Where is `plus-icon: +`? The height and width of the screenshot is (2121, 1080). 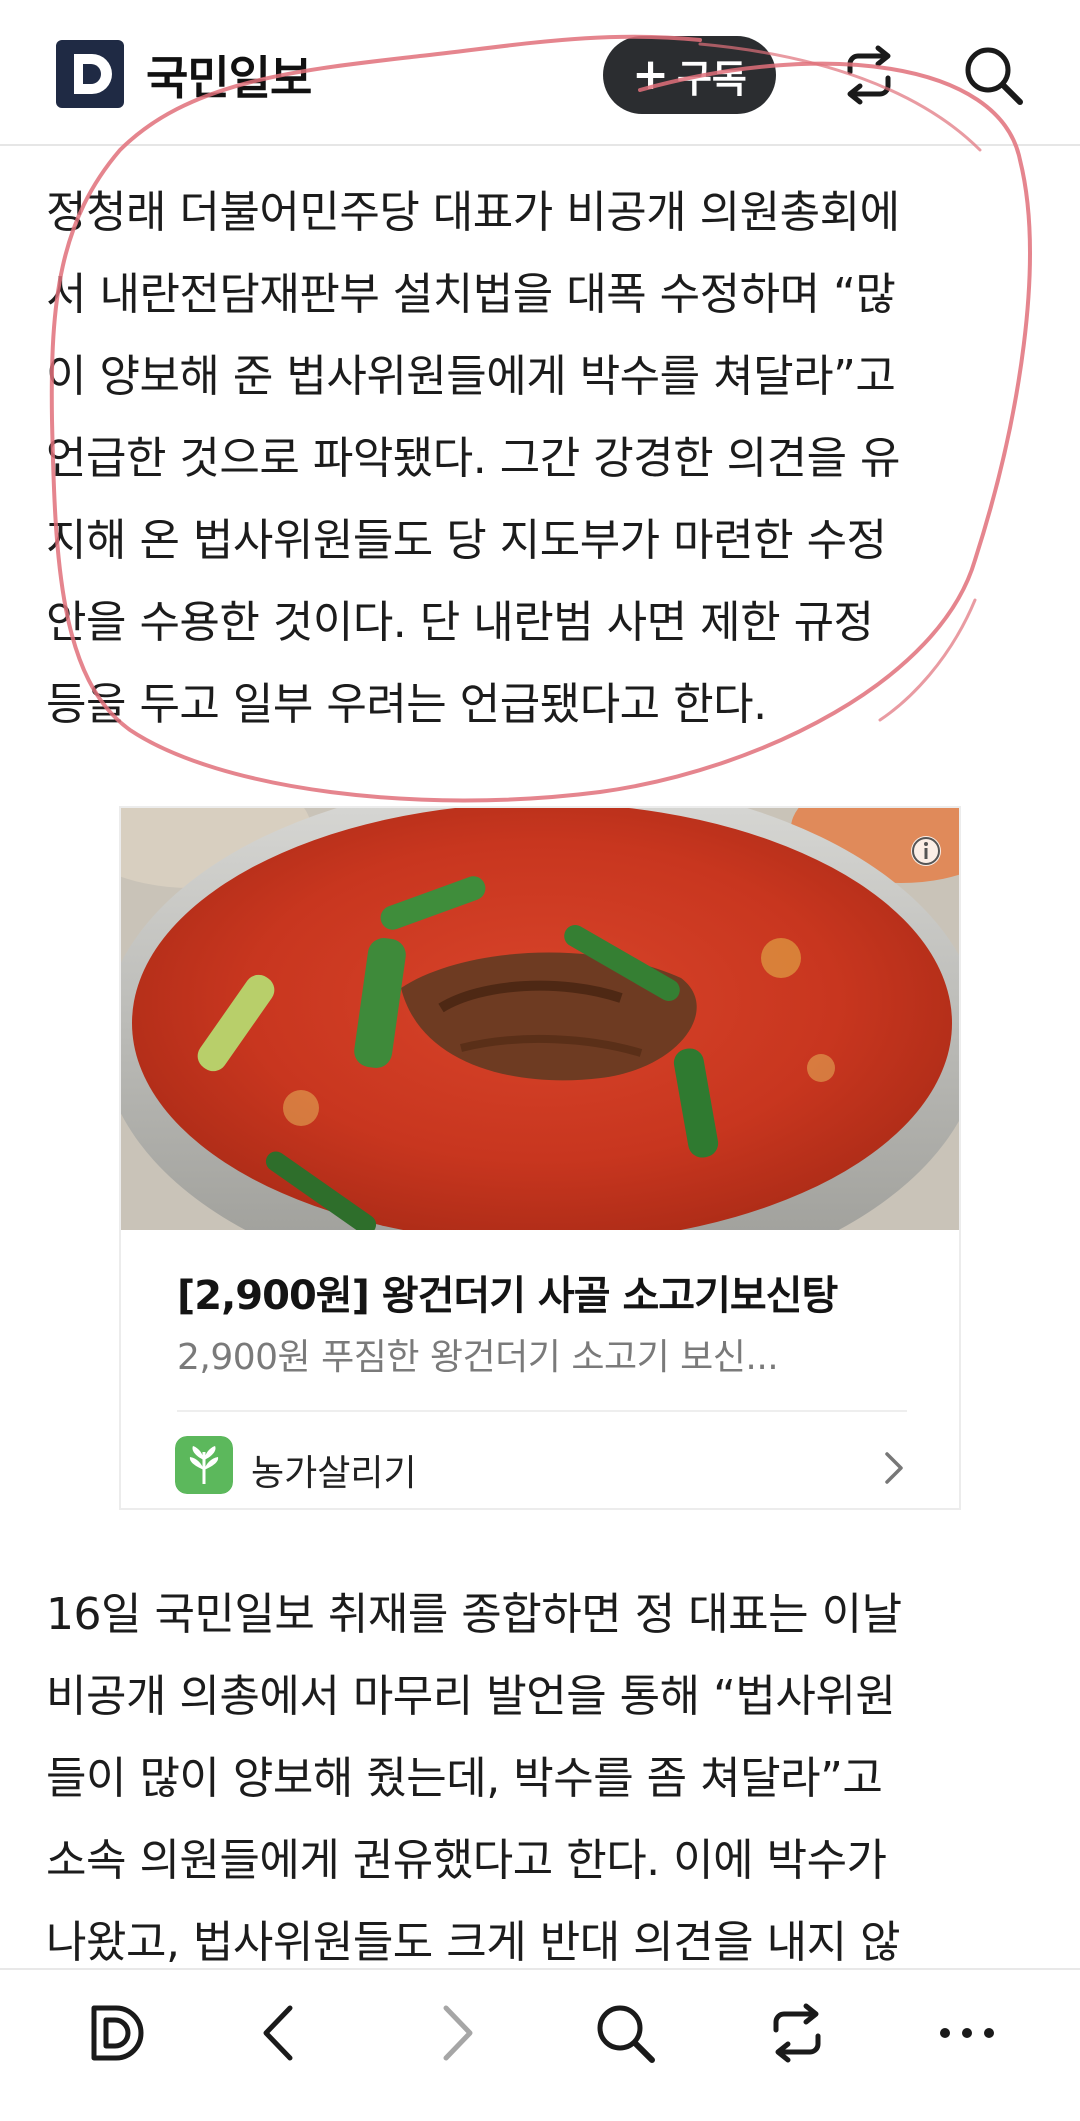
plus-icon: + is located at coordinates (650, 74).